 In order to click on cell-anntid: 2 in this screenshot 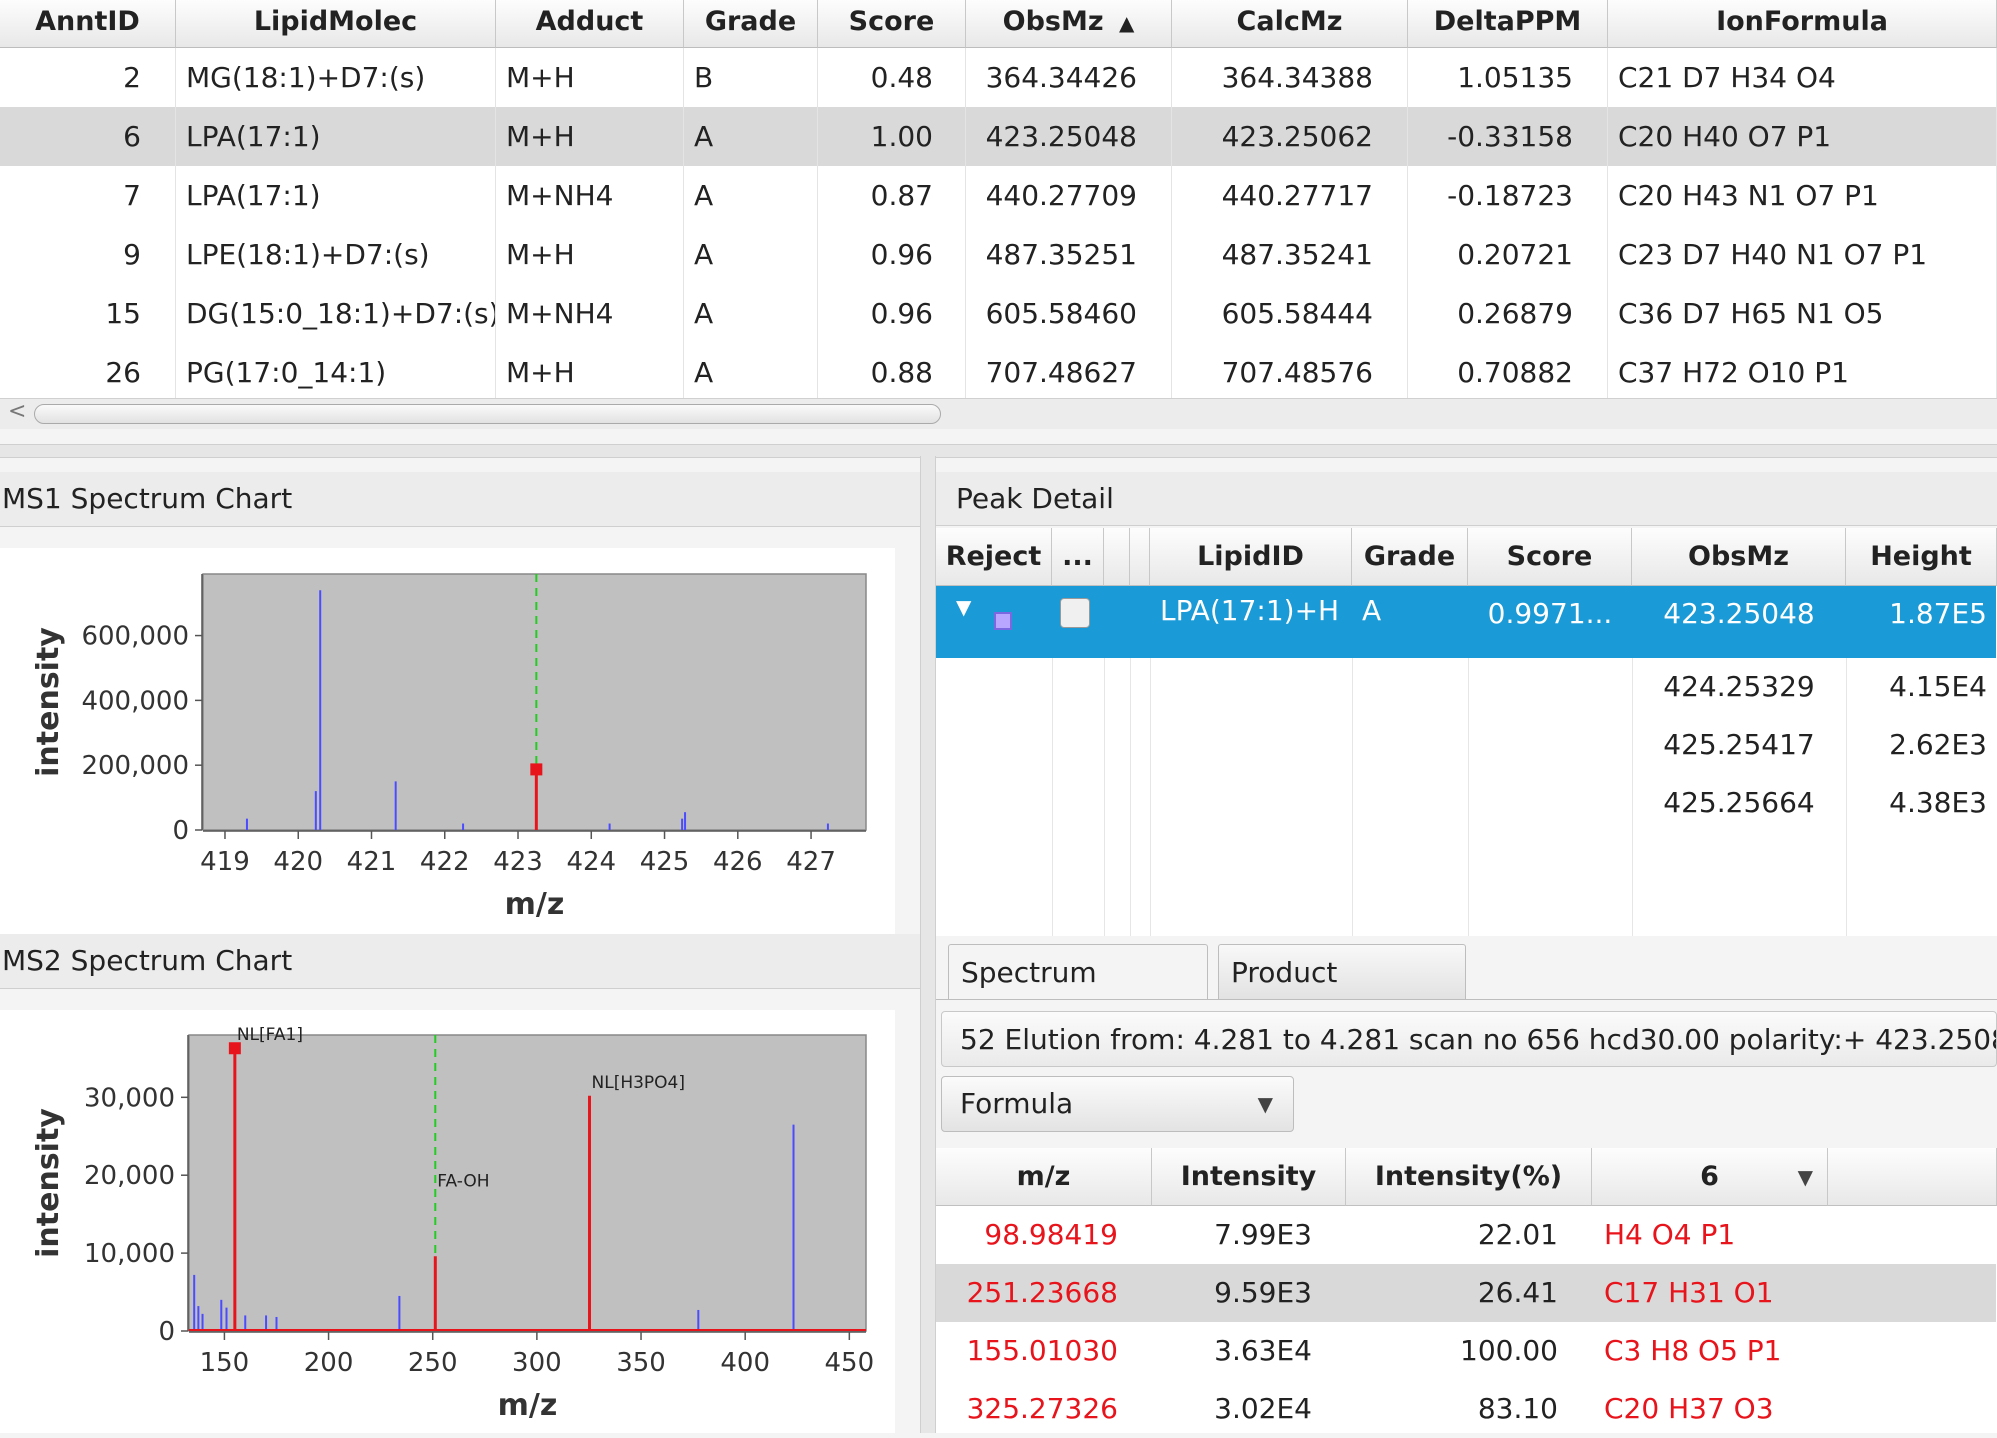, I will do `click(88, 77)`.